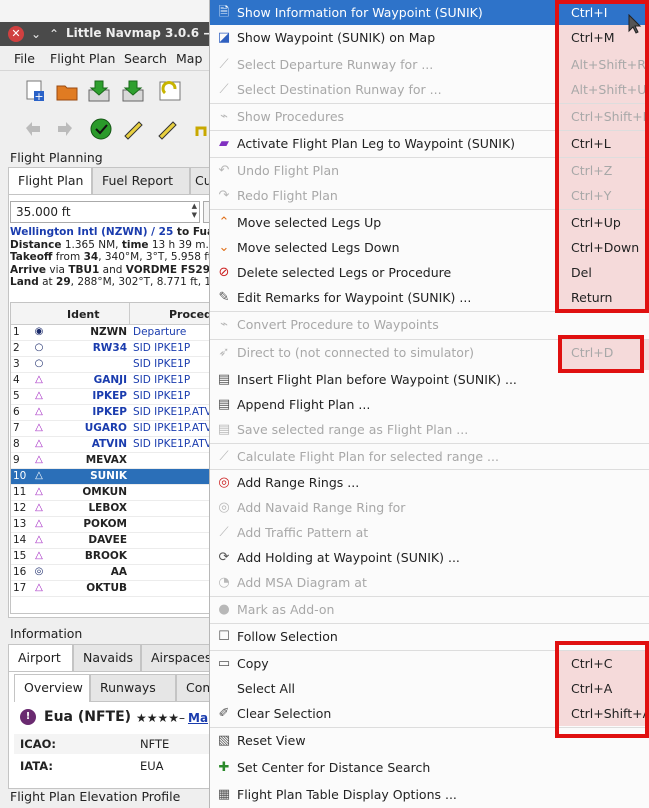  Describe the element at coordinates (112, 365) in the screenshot. I see `table-row: 3 ○ SID IPKE1P` at that location.